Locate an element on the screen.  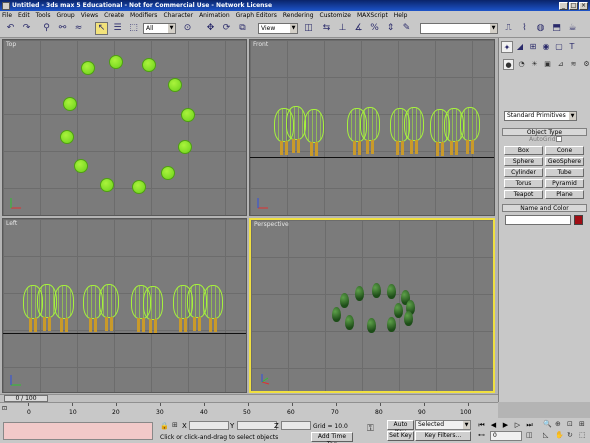
menu-customize: Customize is located at coordinates (336, 15).